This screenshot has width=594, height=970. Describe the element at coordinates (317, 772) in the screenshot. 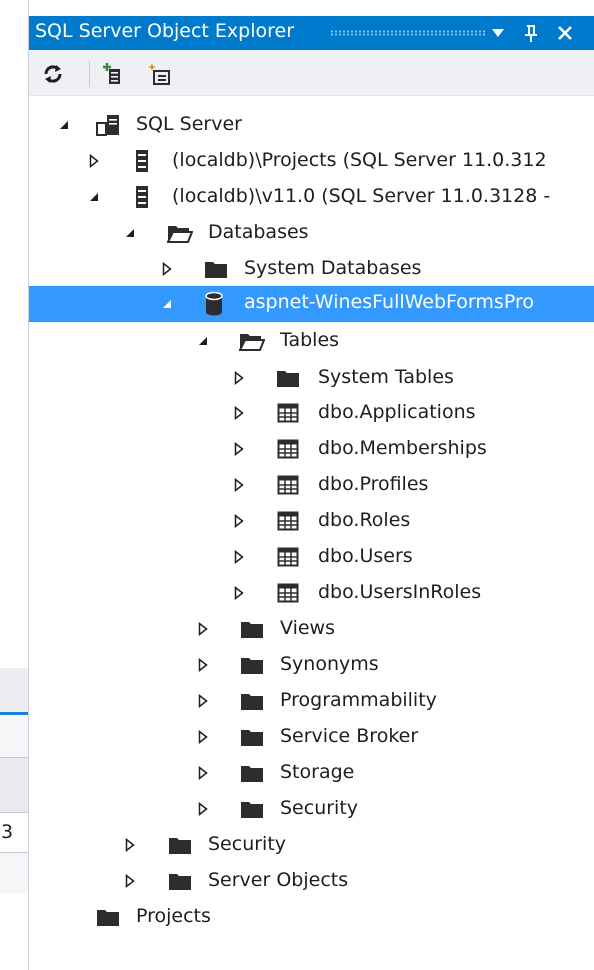

I see `tree-label: Storage` at that location.